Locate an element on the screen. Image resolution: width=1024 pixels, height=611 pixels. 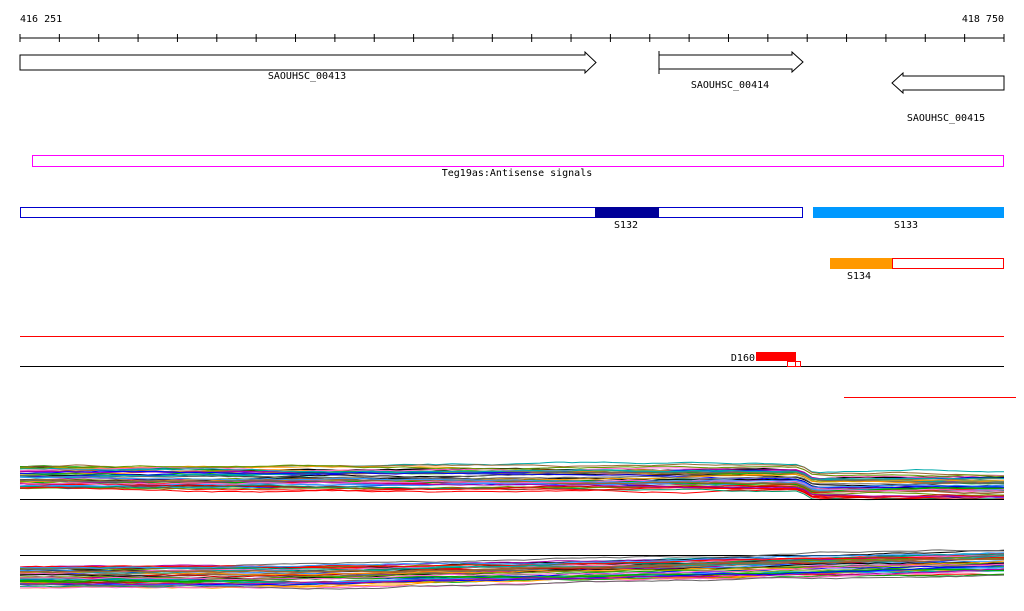
segment-label: S132 is located at coordinates (626, 225).